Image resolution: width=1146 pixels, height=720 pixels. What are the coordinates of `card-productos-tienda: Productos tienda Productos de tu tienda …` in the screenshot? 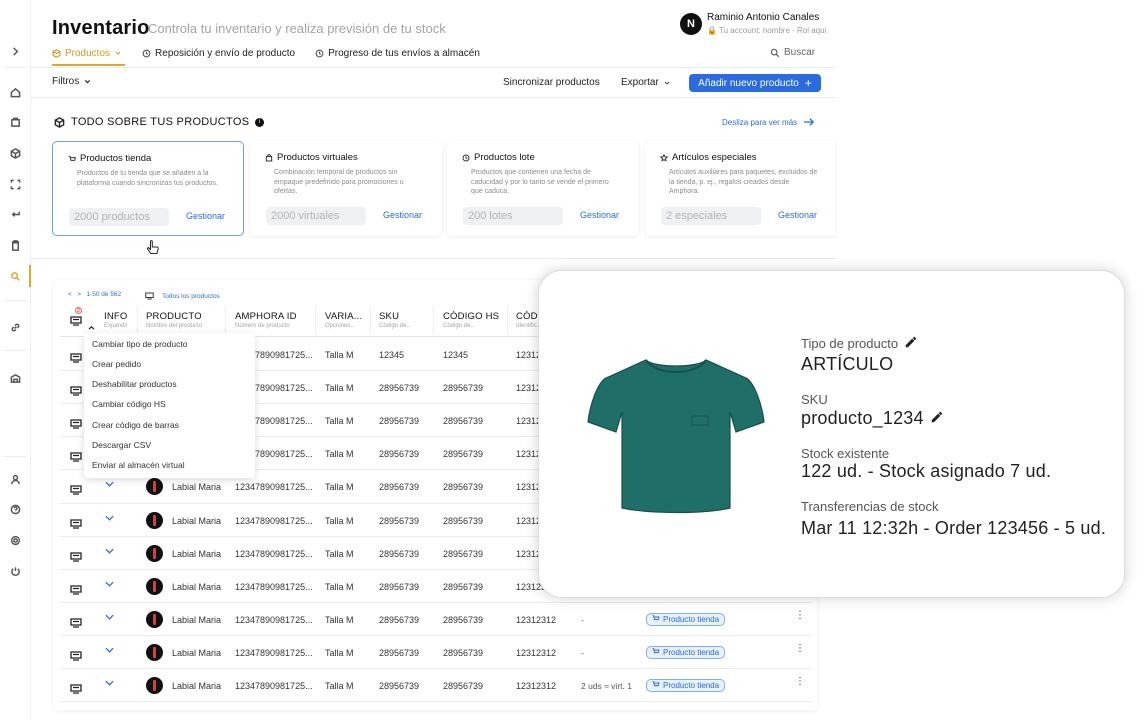 It's located at (148, 188).